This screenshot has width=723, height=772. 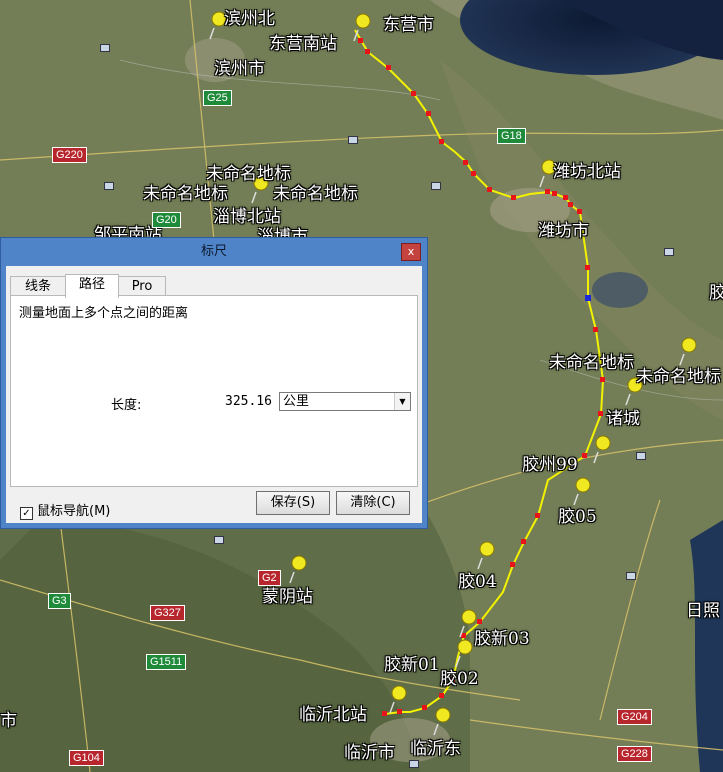 What do you see at coordinates (716, 290) in the screenshot?
I see `place-label: 胶` at bounding box center [716, 290].